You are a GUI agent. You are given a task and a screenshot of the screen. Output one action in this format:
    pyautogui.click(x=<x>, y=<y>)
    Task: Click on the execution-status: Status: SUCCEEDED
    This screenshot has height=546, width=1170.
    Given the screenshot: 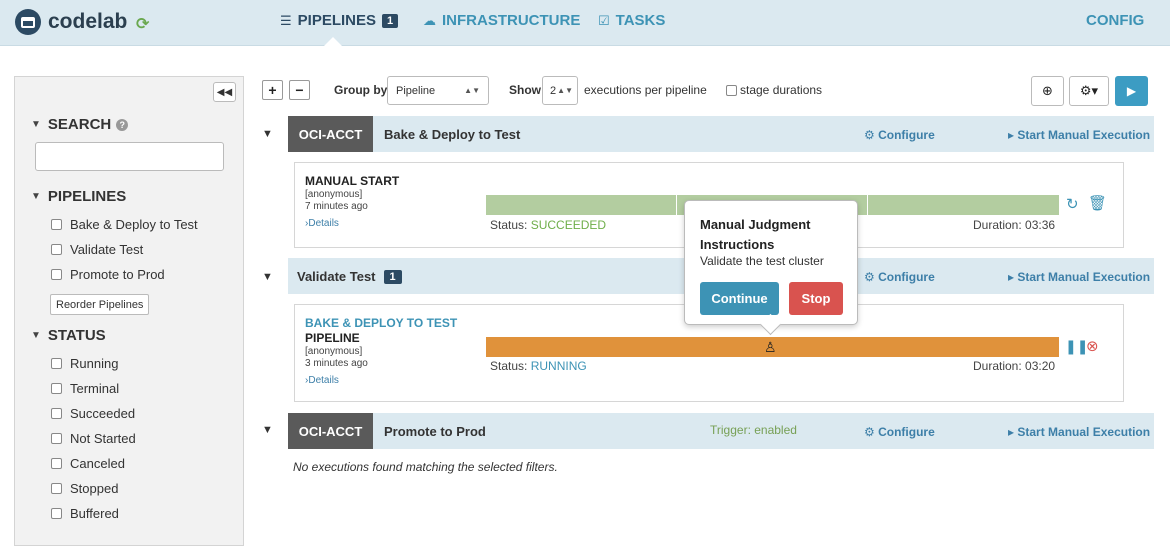 What is the action you would take?
    pyautogui.click(x=548, y=225)
    